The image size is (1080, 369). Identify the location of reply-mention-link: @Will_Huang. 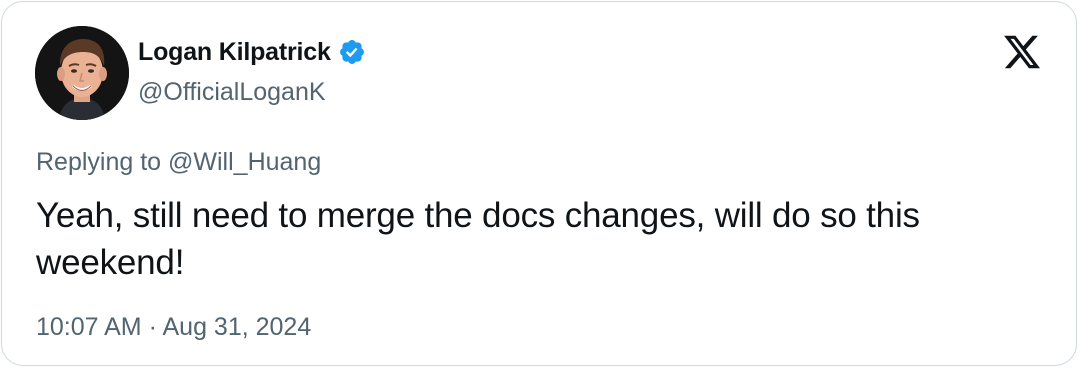
(244, 162).